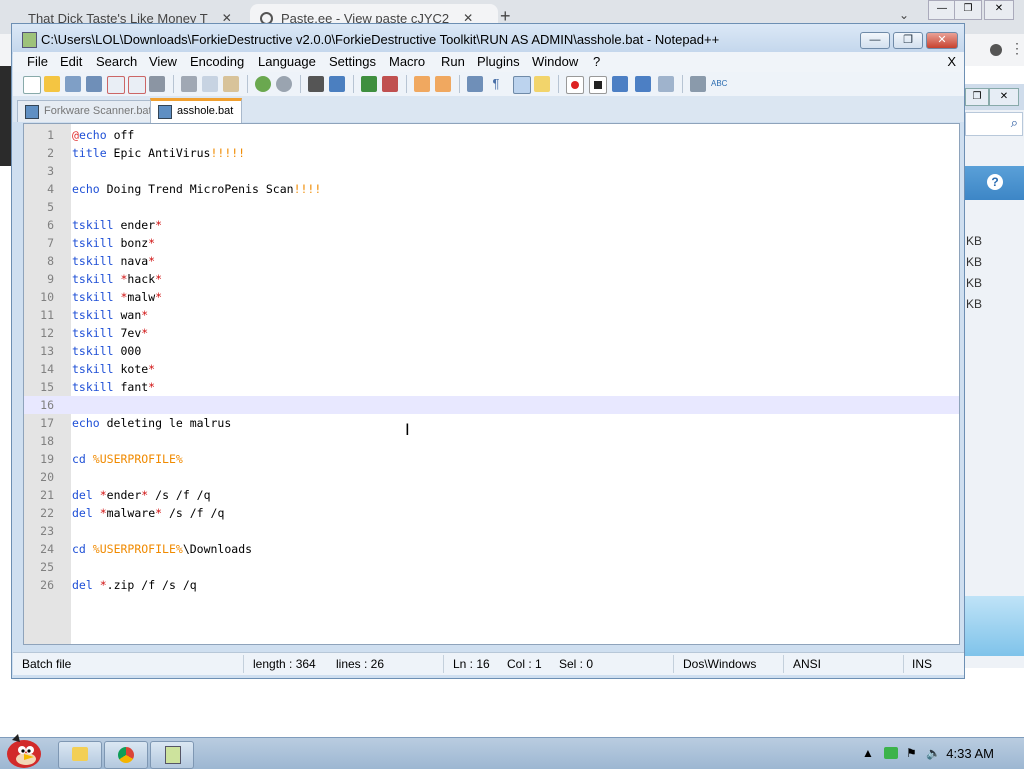  Describe the element at coordinates (73, 84) in the screenshot. I see `save-icon` at that location.